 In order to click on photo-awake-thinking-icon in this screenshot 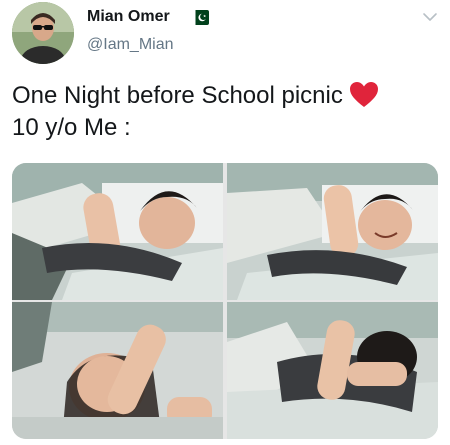, I will do `click(117, 370)`.